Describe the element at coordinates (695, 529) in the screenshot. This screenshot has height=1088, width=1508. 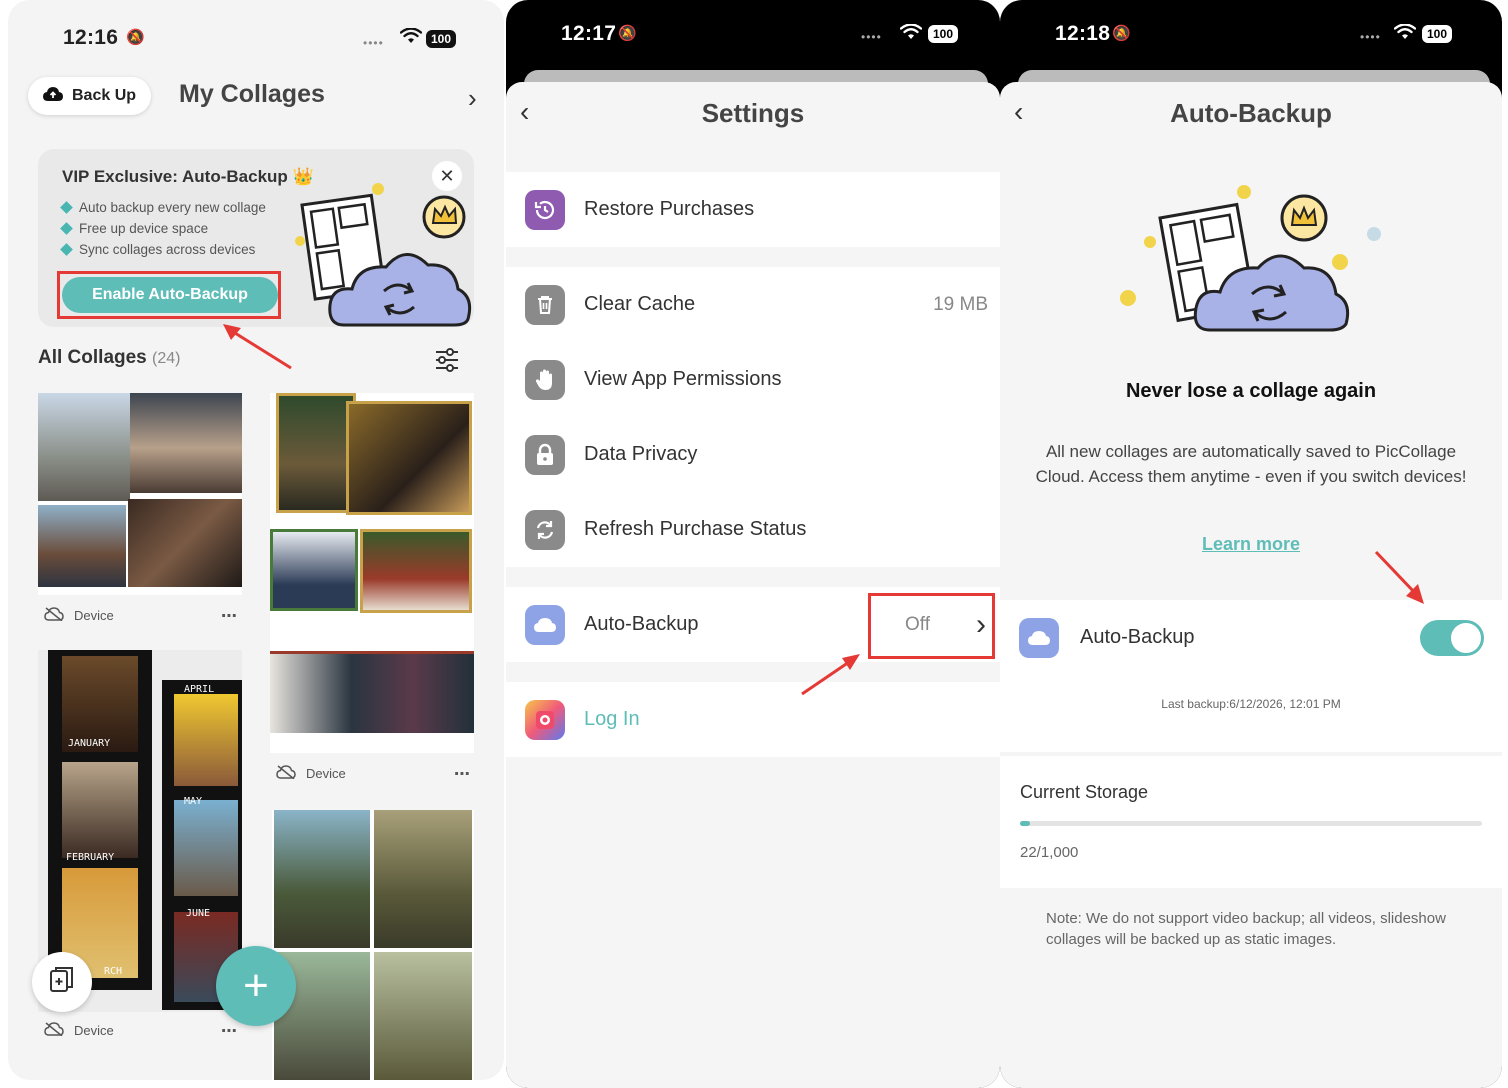
I see `settings-row-label: Refresh Purchase Status` at that location.